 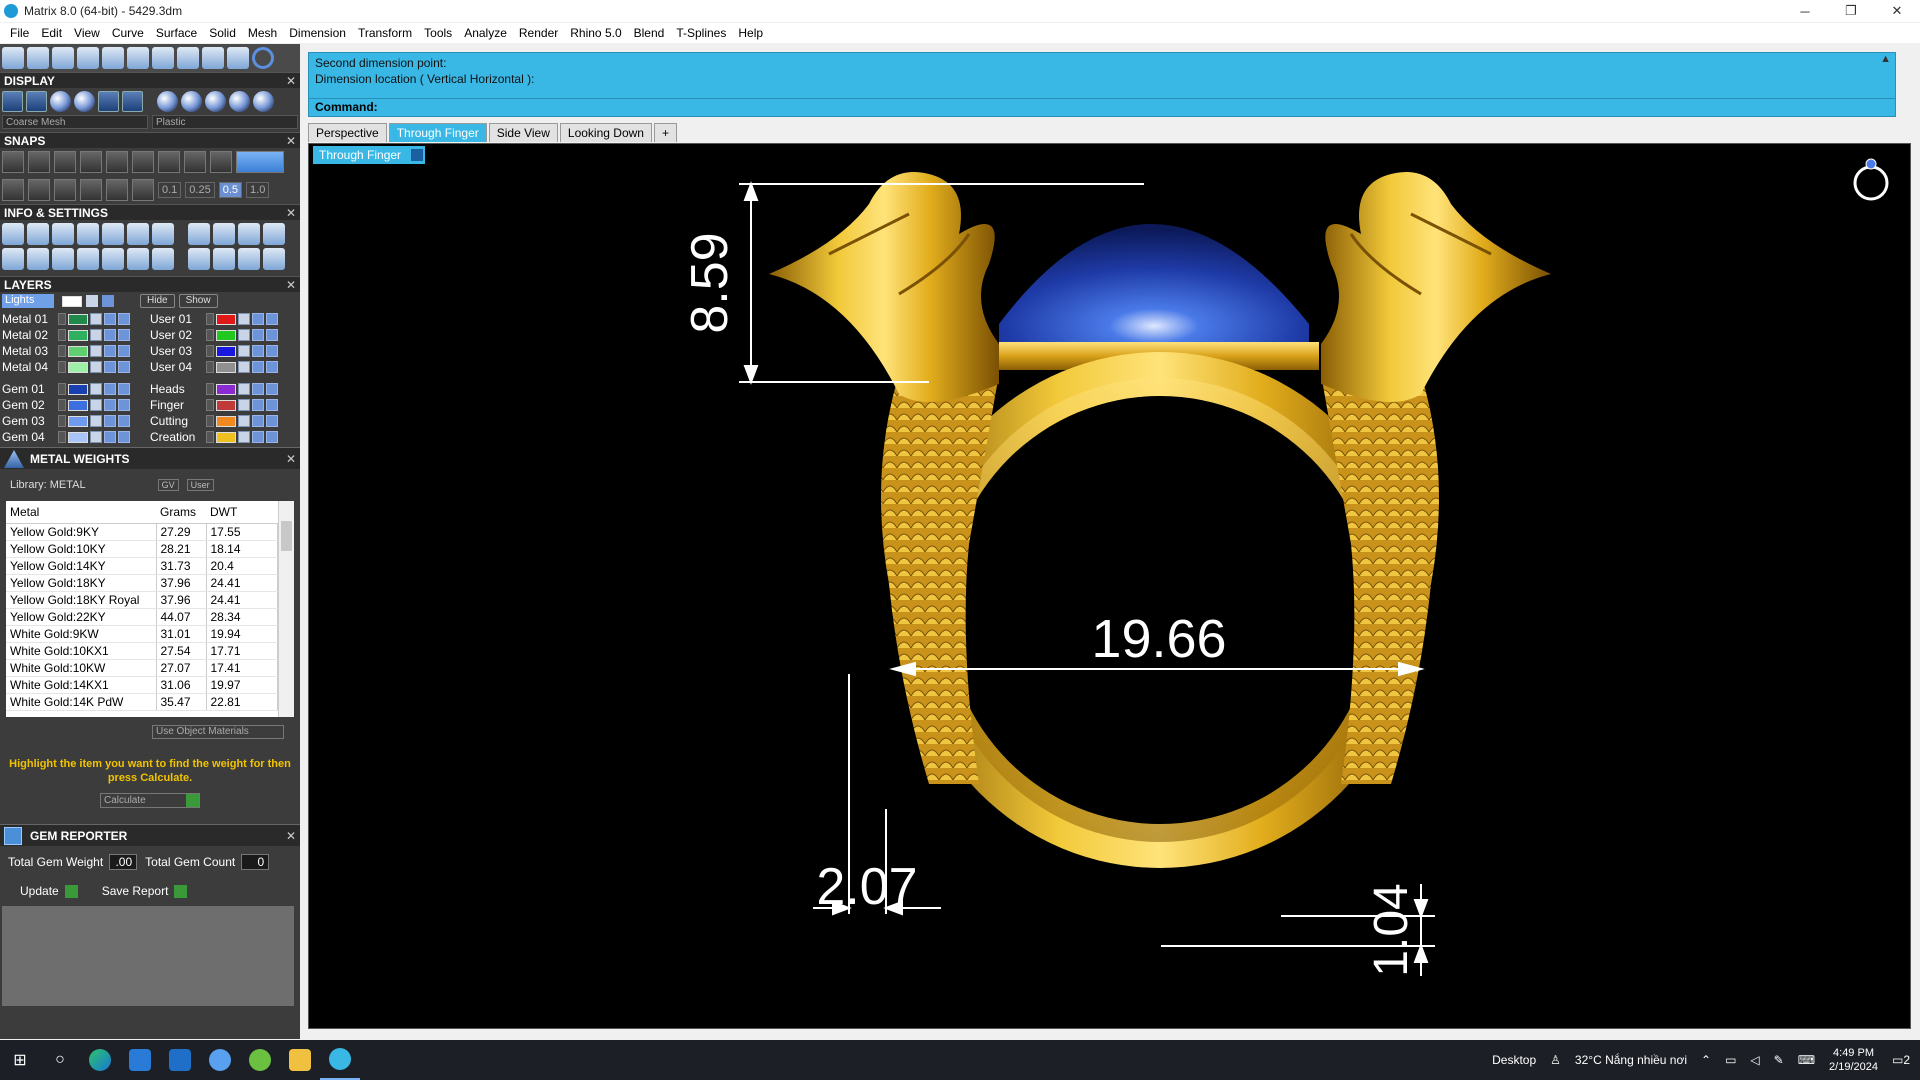 What do you see at coordinates (13, 58) in the screenshot?
I see `select-tool-icon` at bounding box center [13, 58].